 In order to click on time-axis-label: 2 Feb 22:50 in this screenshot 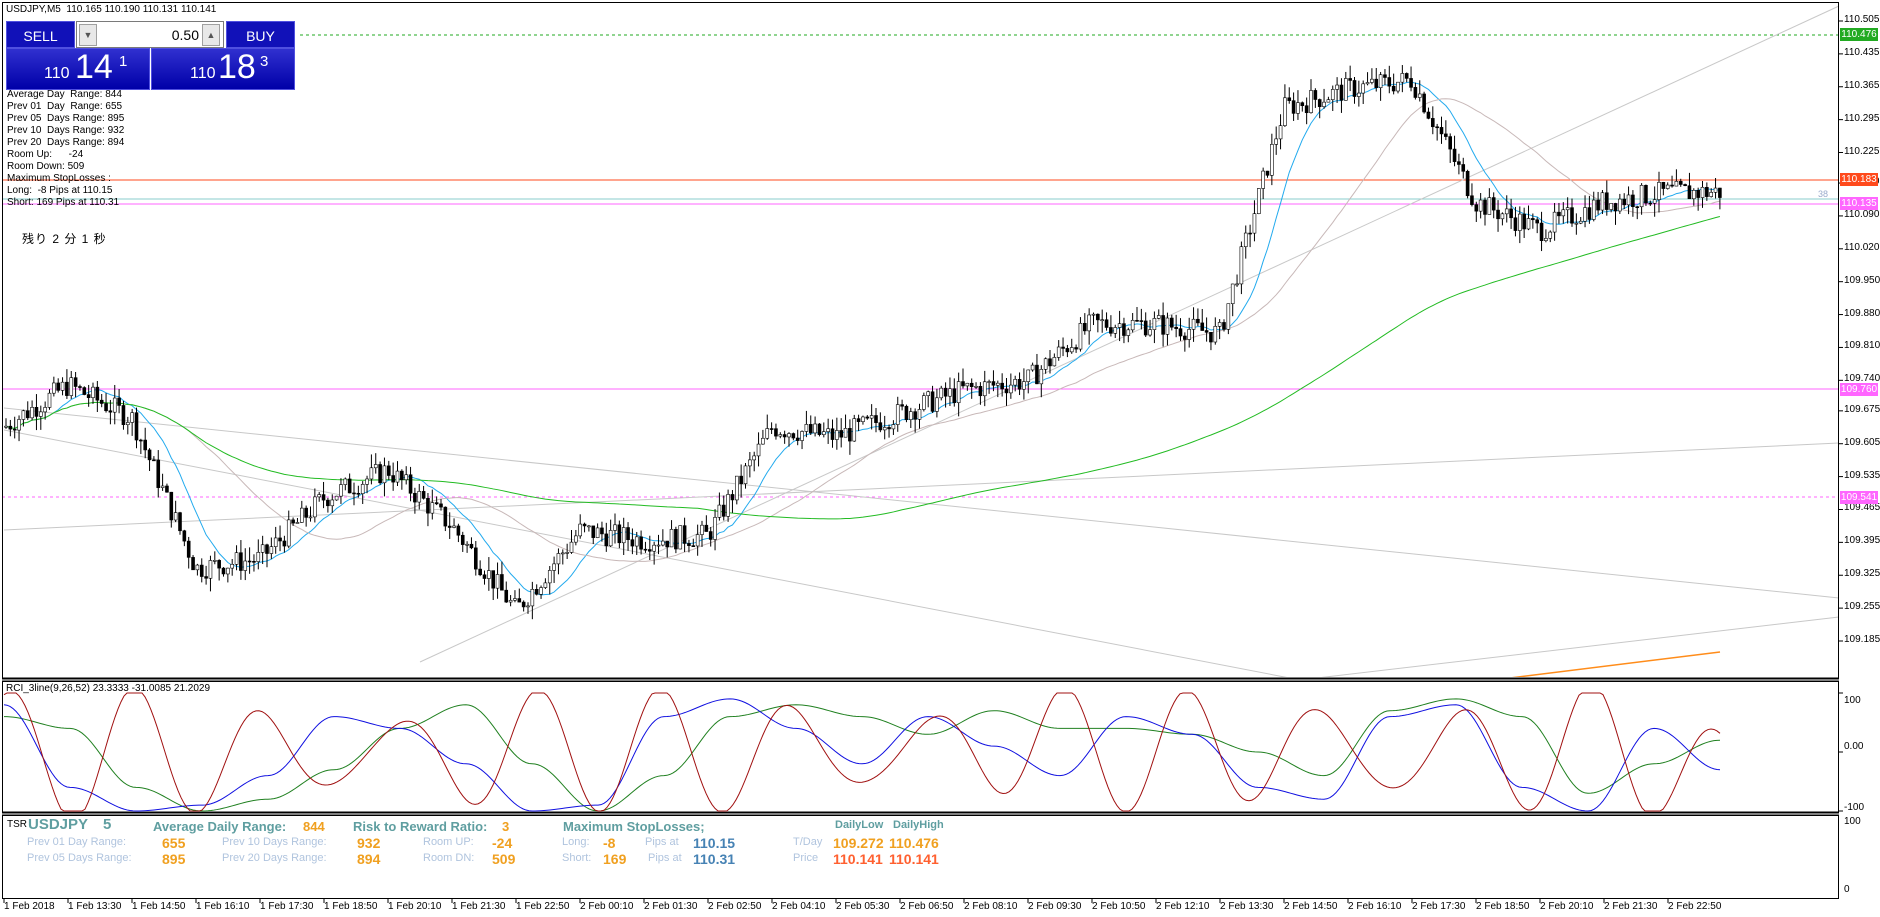, I will do `click(1695, 906)`.